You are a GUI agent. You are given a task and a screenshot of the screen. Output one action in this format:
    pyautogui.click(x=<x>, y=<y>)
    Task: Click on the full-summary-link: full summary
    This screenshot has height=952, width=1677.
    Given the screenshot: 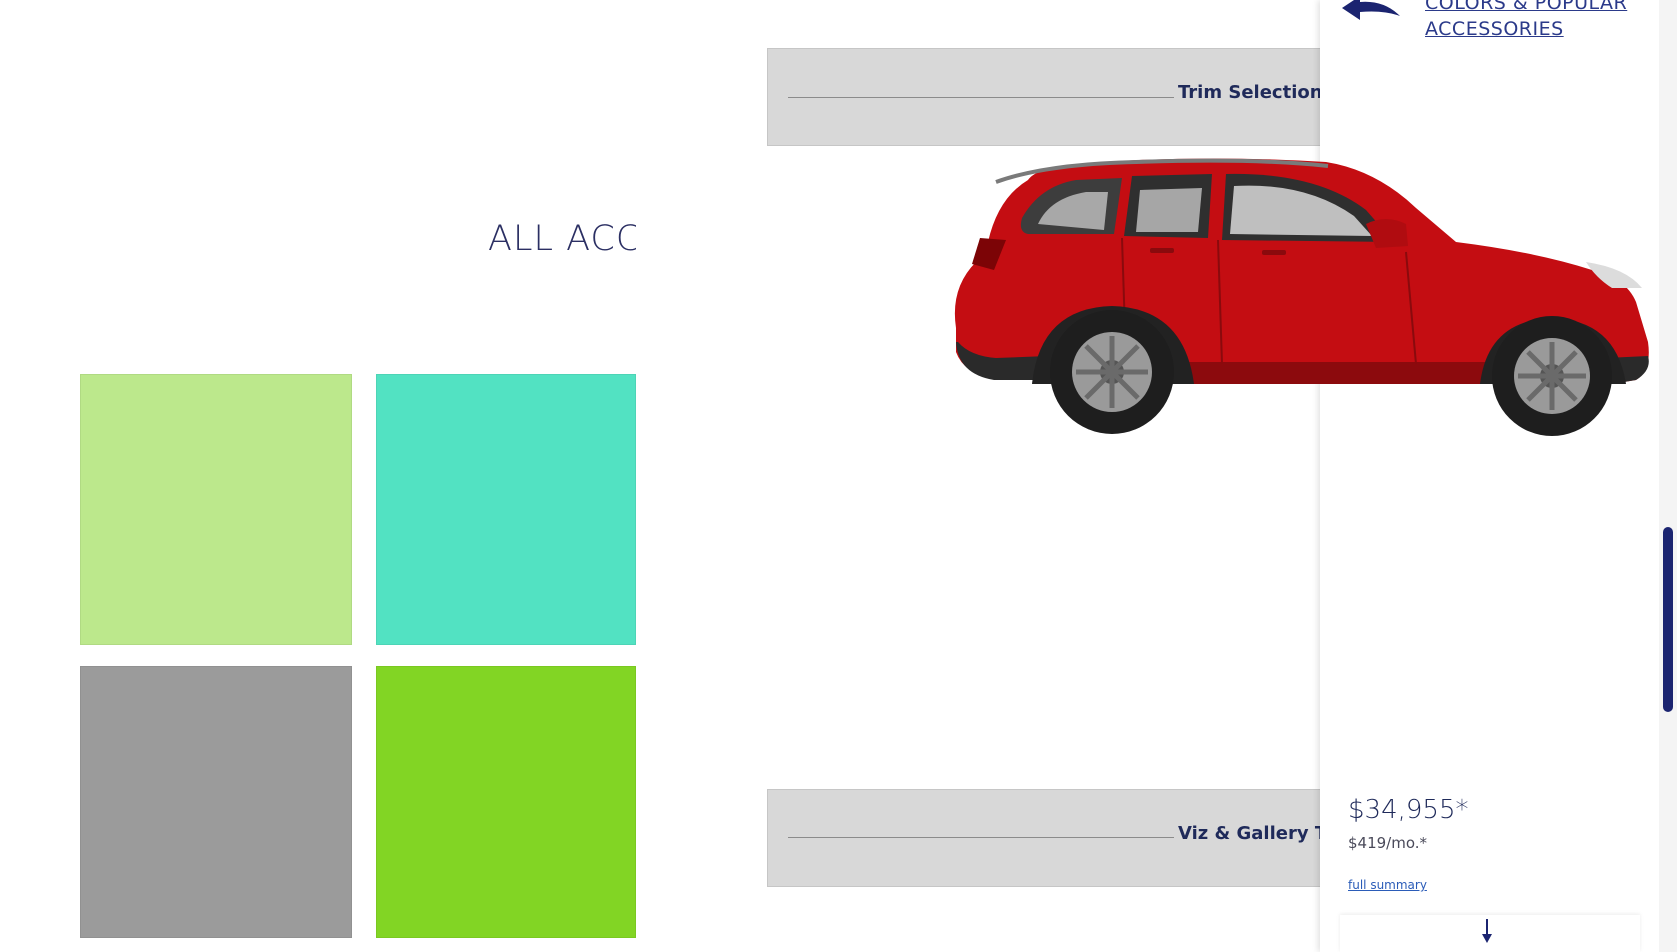 What is the action you would take?
    pyautogui.click(x=1387, y=885)
    